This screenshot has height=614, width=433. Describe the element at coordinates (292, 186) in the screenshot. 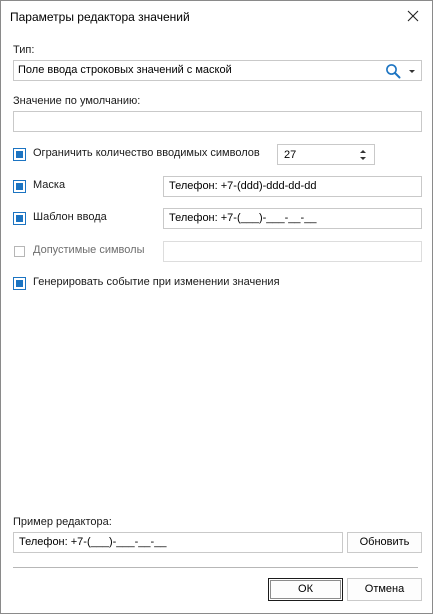

I see `mask-input: Телефон: +7-(ddd)-ddd-dd-dd` at that location.